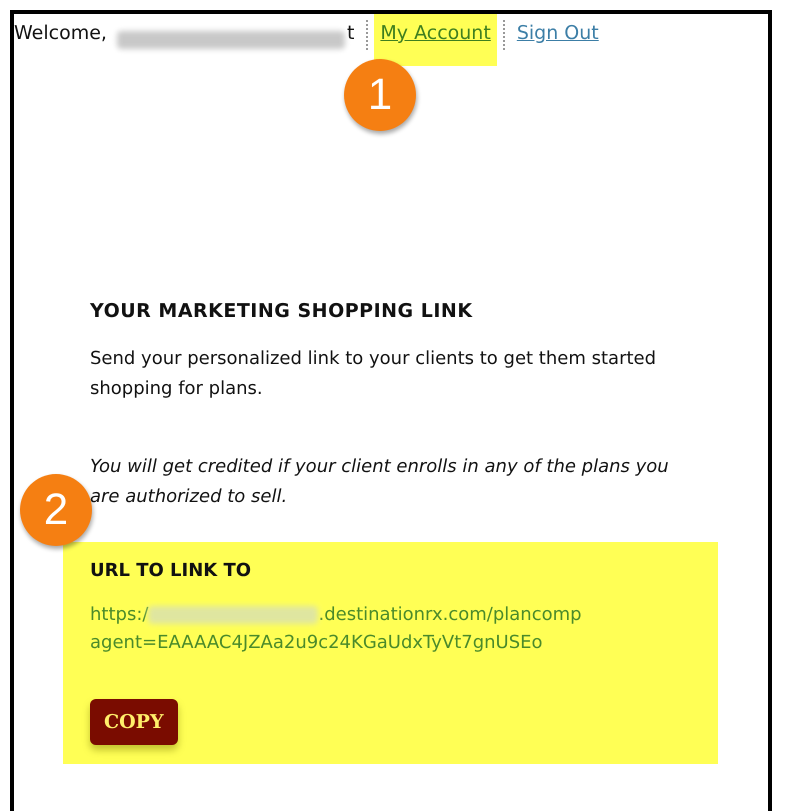  Describe the element at coordinates (380, 95) in the screenshot. I see `step-badge: 1` at that location.